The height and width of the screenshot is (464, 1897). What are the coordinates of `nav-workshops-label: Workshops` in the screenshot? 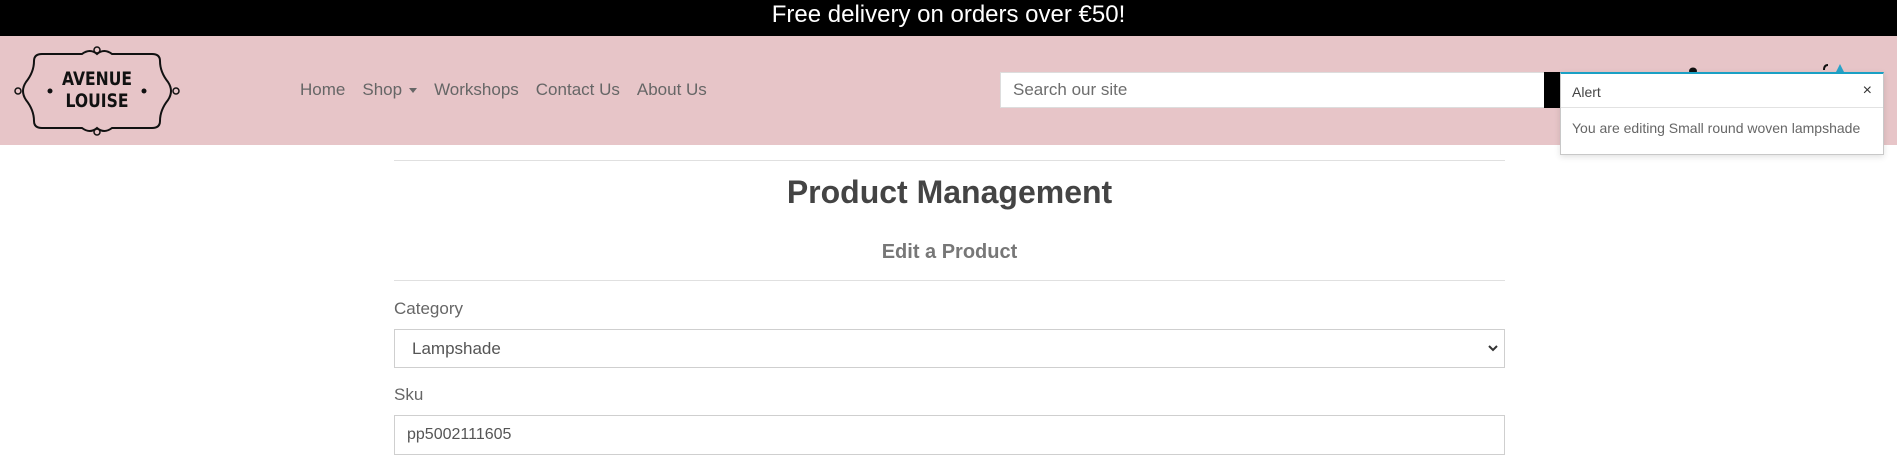 It's located at (476, 89).